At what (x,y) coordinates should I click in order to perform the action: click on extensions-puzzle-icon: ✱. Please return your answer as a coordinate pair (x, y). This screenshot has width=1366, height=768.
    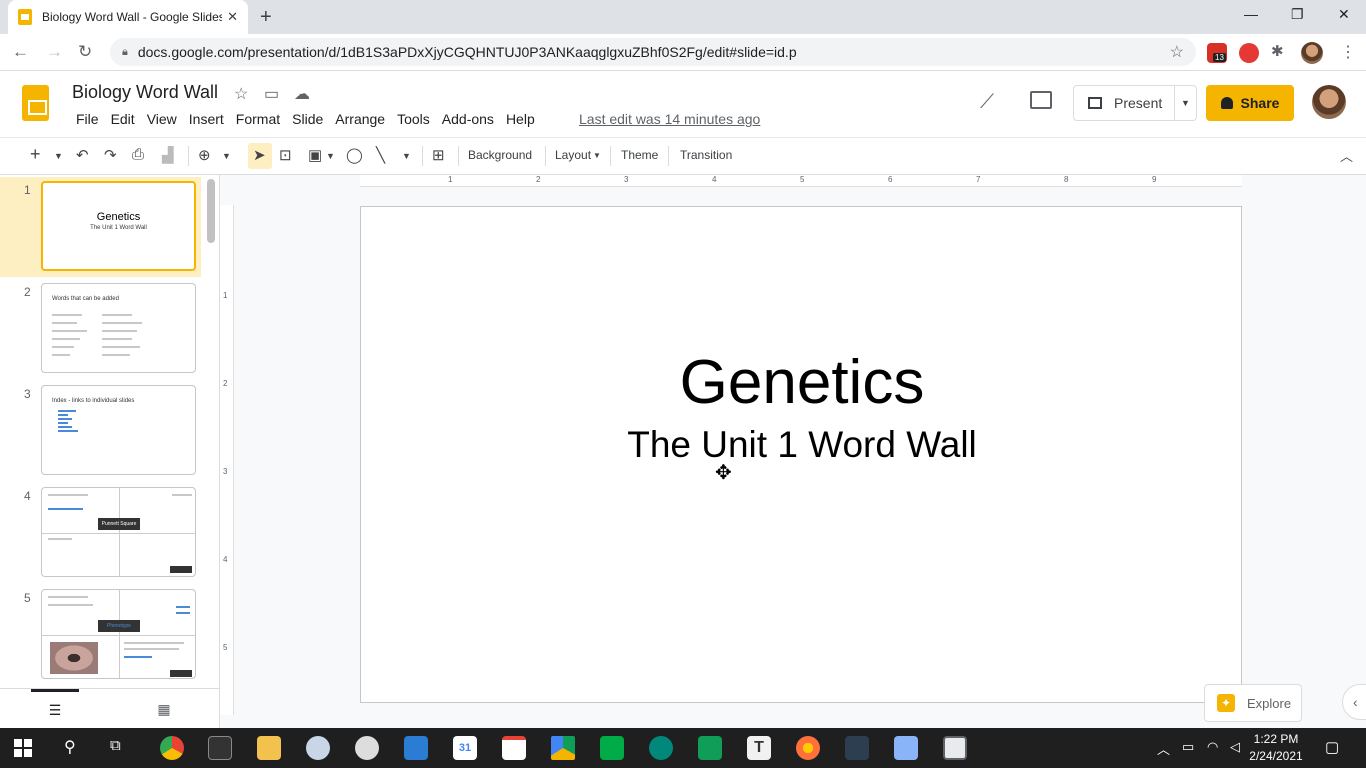
    Looking at the image, I should click on (1277, 51).